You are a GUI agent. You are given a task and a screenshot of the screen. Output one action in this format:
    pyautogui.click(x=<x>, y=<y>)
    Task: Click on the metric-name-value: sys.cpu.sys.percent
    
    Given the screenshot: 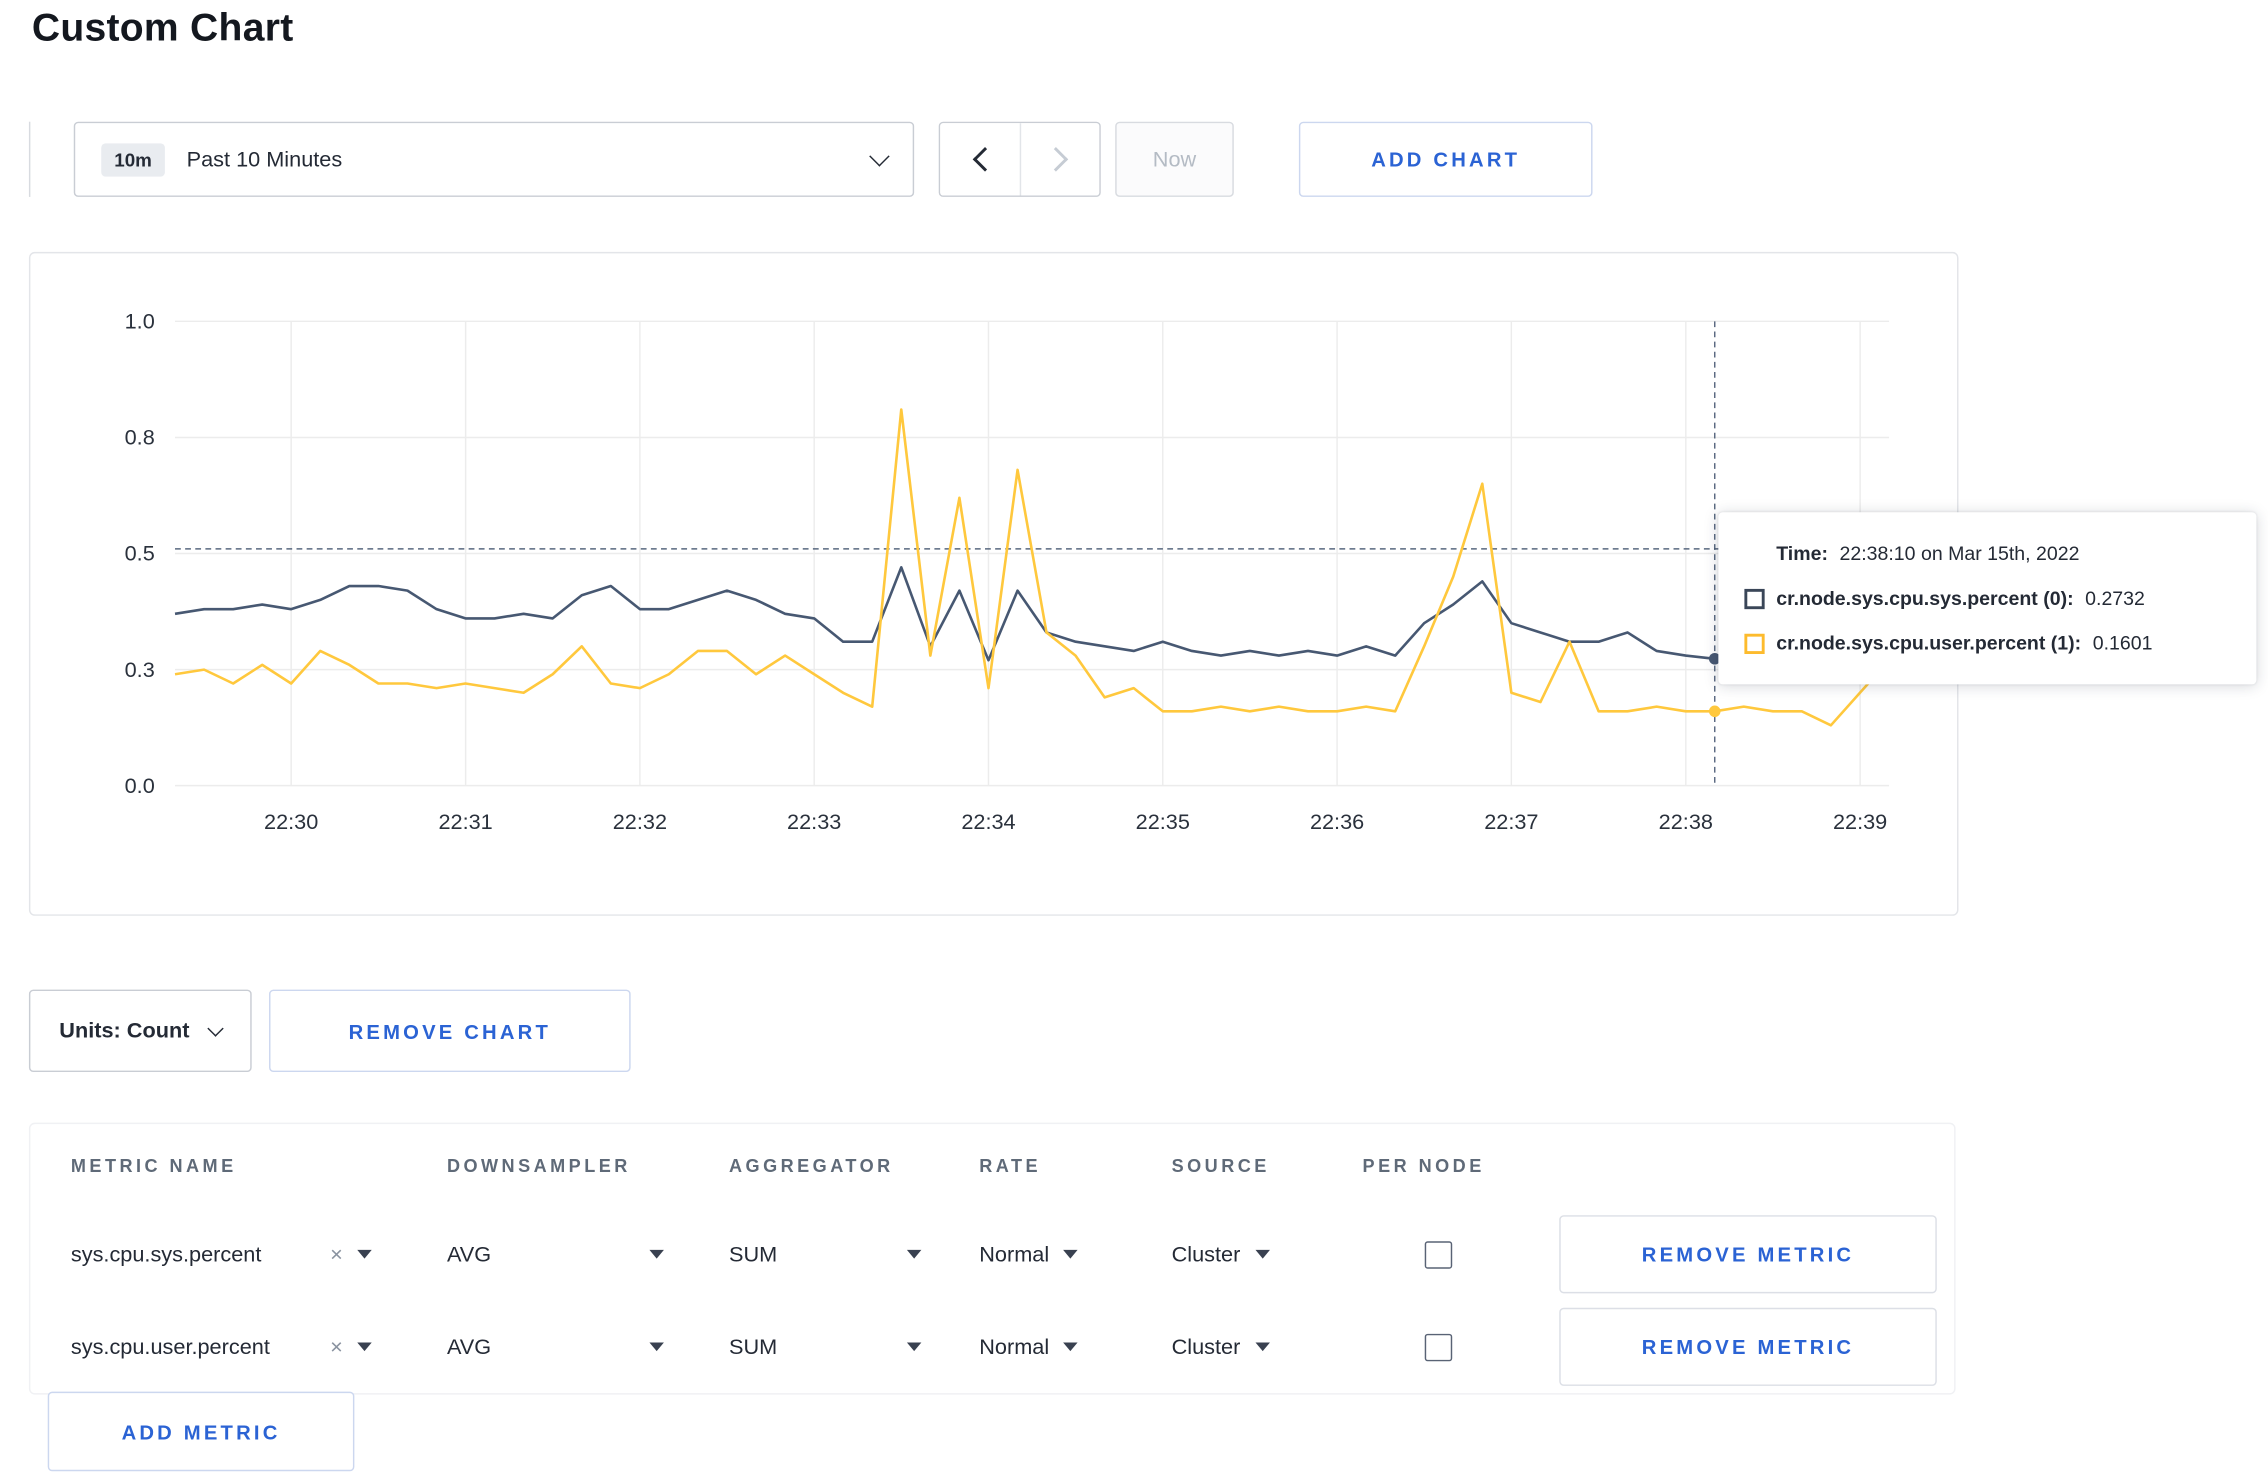 What is the action you would take?
    pyautogui.click(x=166, y=1254)
    